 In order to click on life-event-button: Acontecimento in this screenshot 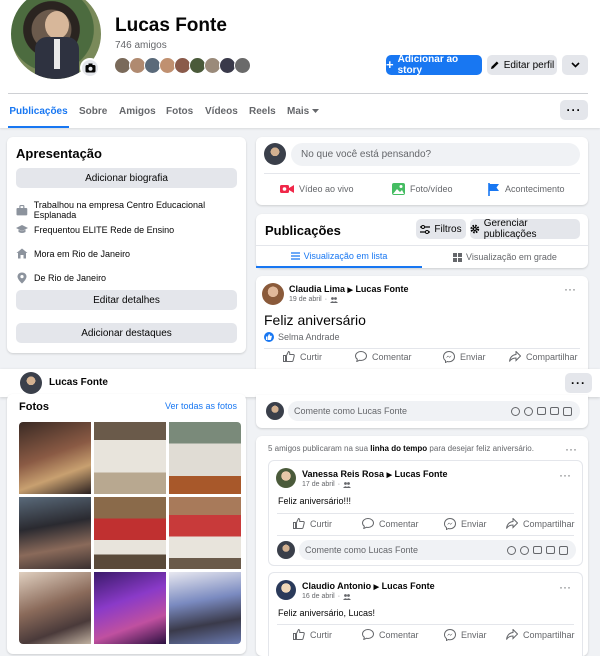, I will do `click(526, 189)`.